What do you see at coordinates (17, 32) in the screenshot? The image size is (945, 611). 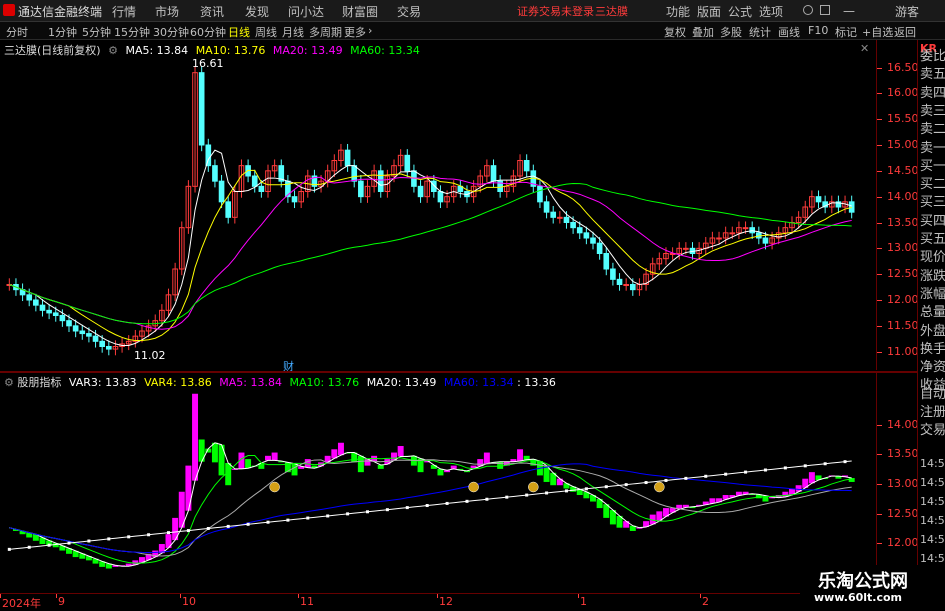 I see `period-tab: 分时` at bounding box center [17, 32].